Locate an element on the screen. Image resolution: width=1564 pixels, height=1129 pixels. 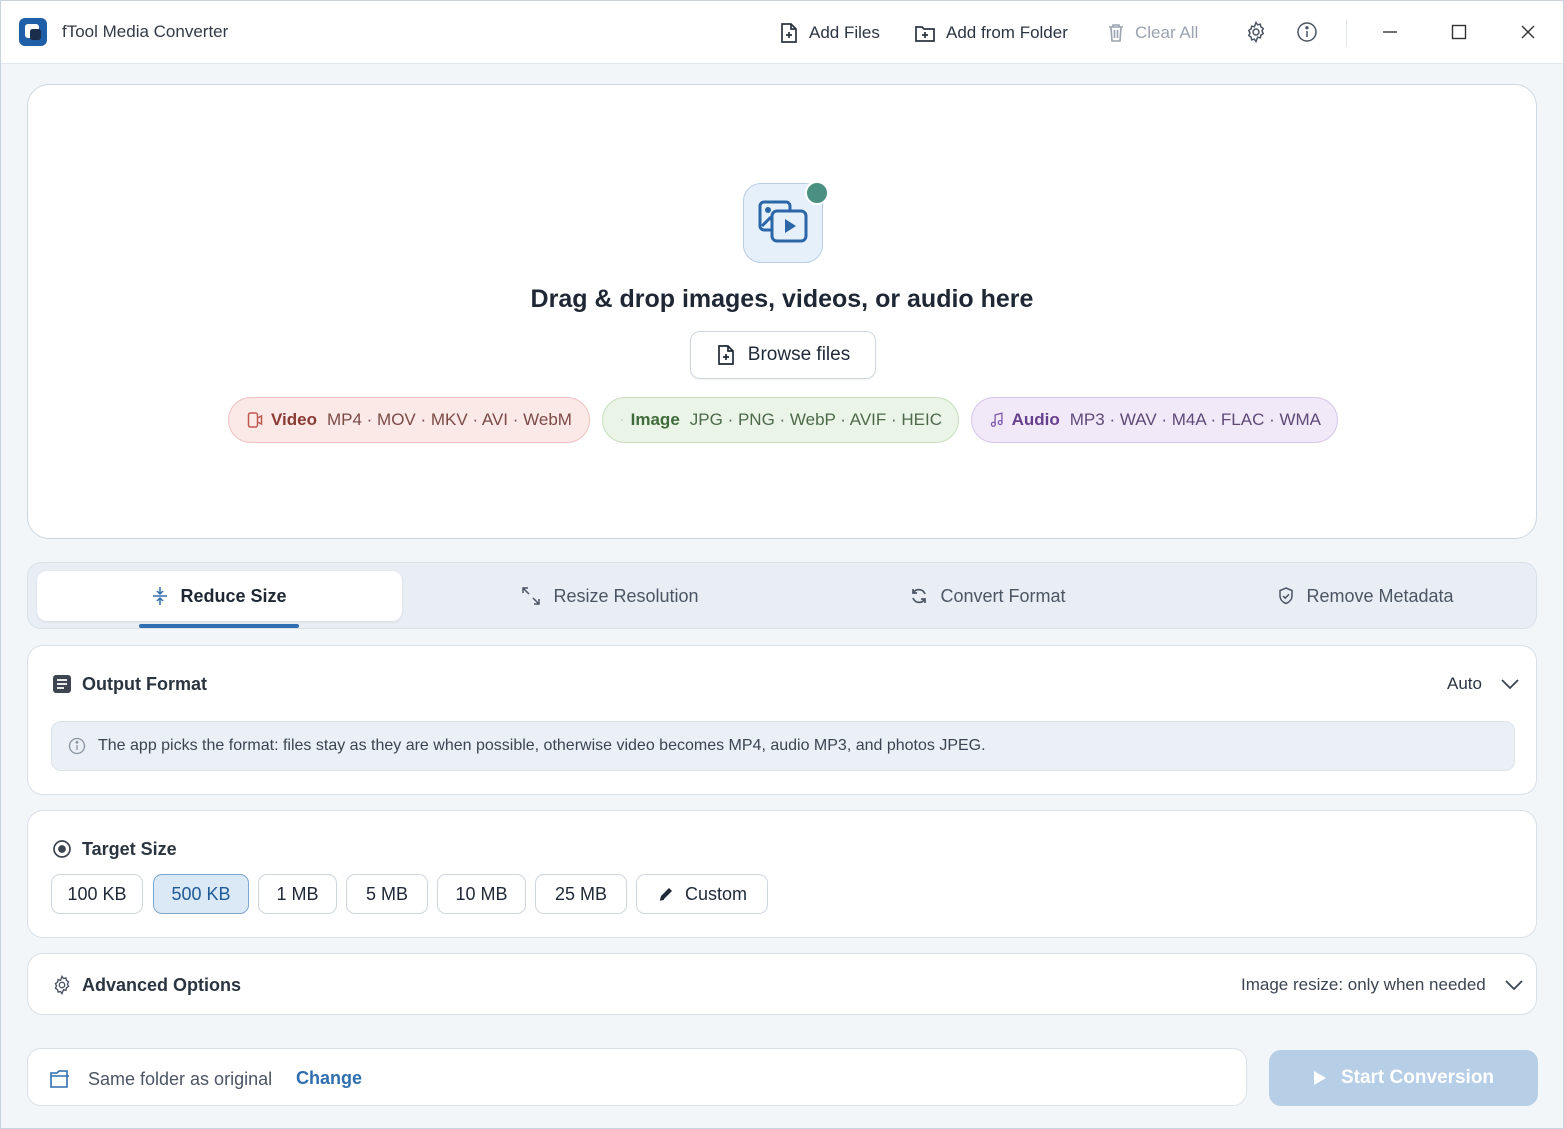
destination-text: Same folder as original is located at coordinates (180, 1079).